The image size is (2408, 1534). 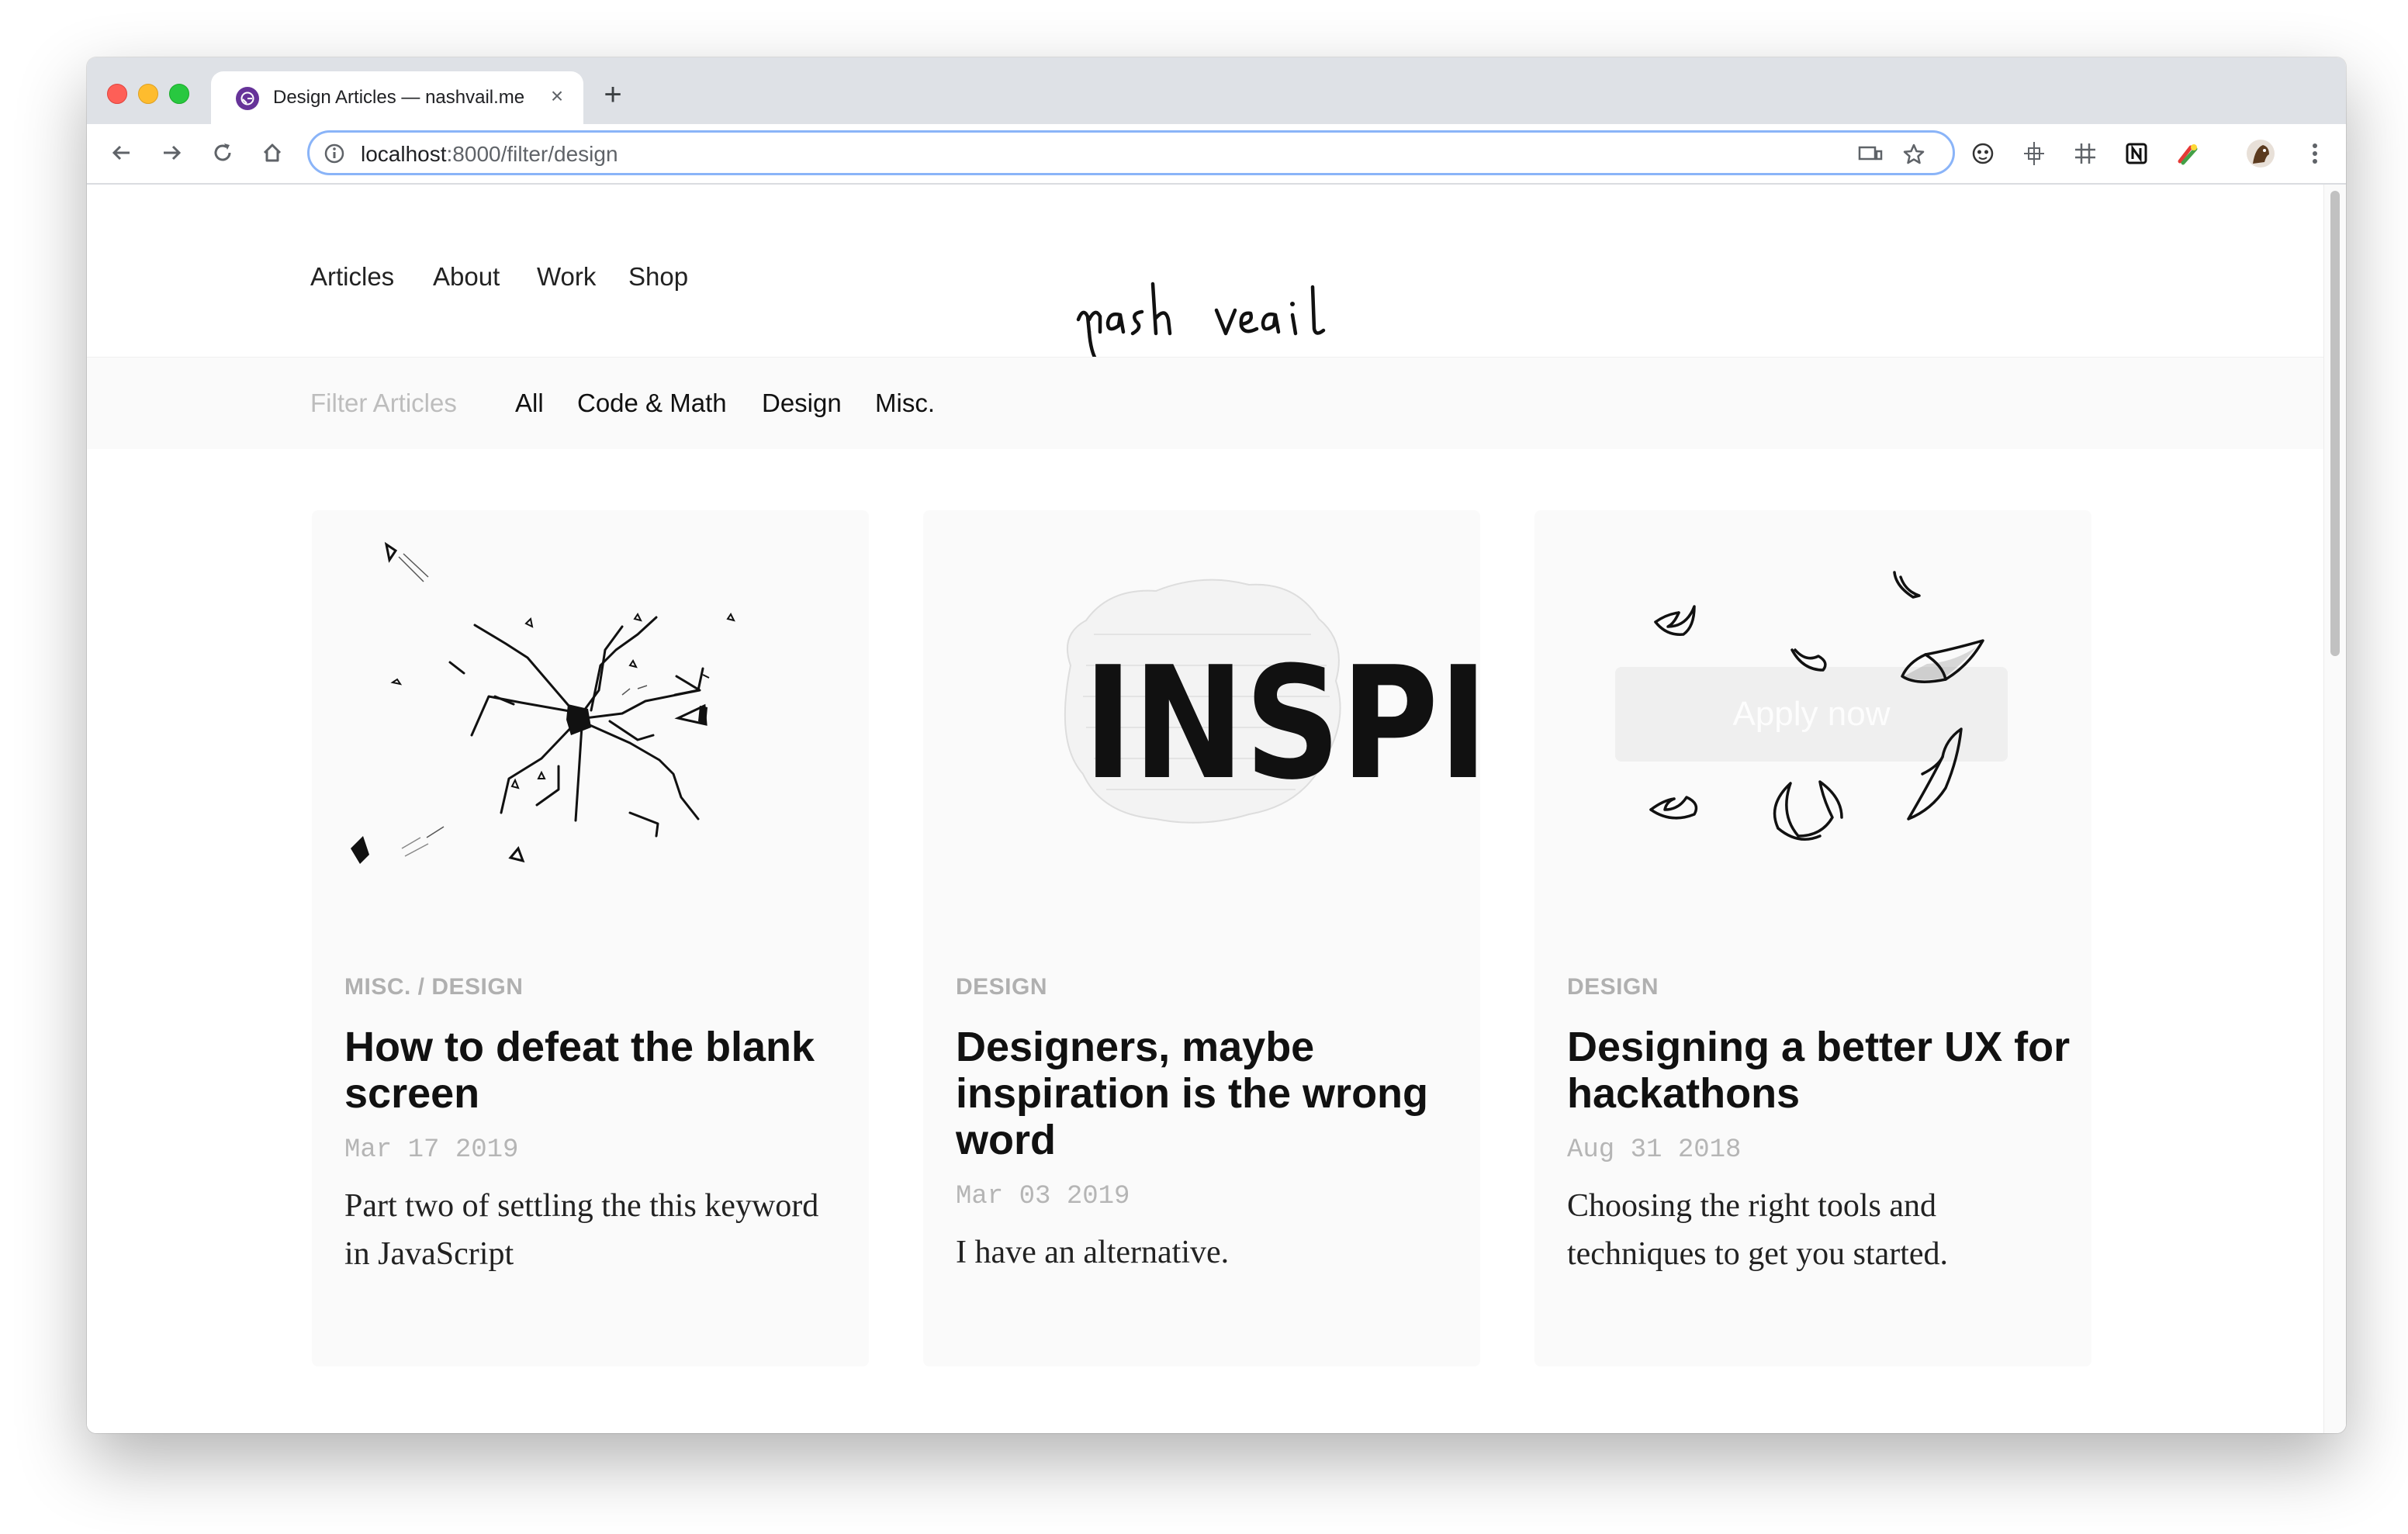 What do you see at coordinates (404, 154) in the screenshot?
I see `url-host: localhost` at bounding box center [404, 154].